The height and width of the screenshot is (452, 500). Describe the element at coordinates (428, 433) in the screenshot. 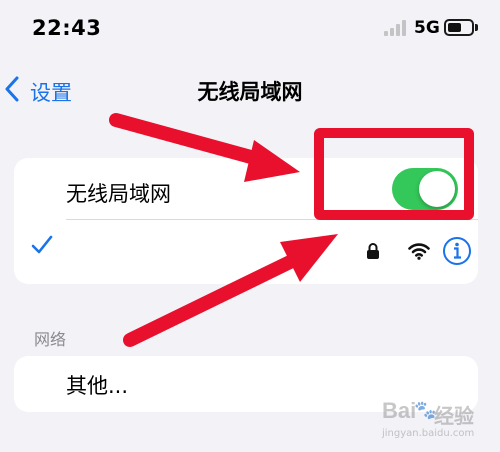

I see `watermark-domain: jingyan.baidu.com` at that location.